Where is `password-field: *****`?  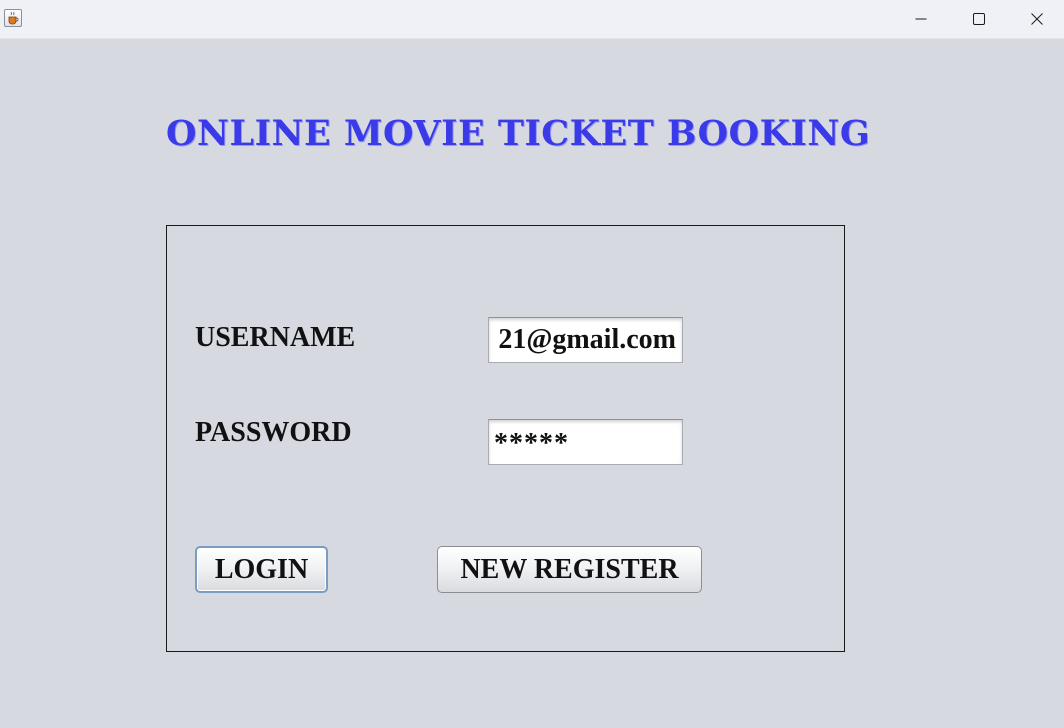 password-field: ***** is located at coordinates (585, 442).